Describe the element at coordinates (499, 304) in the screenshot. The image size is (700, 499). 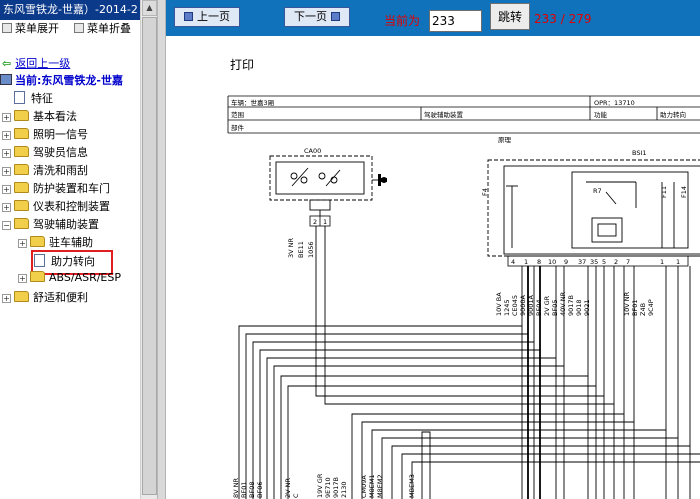
I see `bsi-wire-1: 10V BA` at that location.